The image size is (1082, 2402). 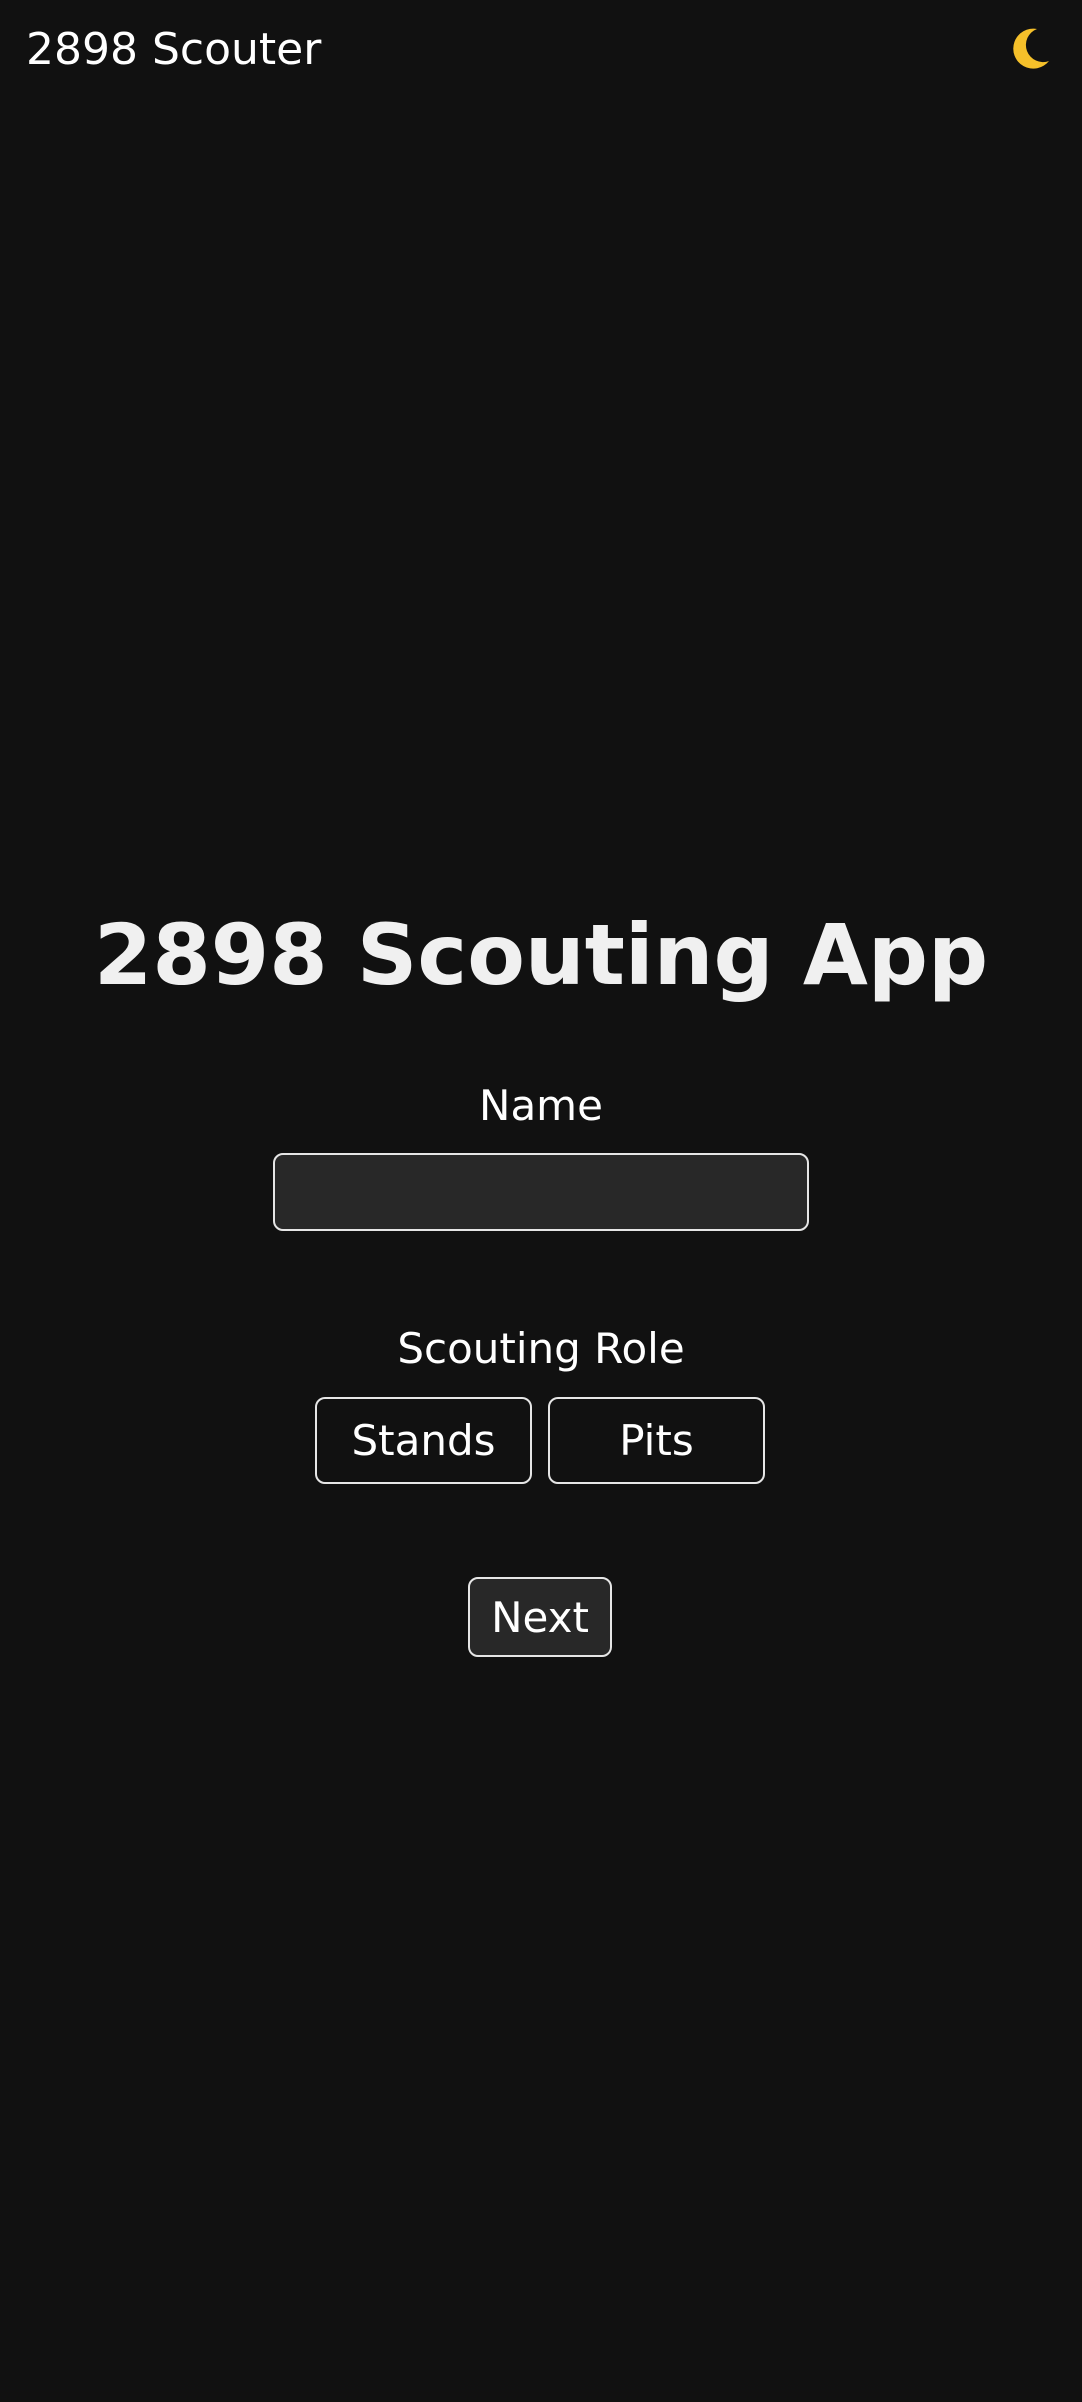 What do you see at coordinates (541, 1105) in the screenshot?
I see `name-label: Name` at bounding box center [541, 1105].